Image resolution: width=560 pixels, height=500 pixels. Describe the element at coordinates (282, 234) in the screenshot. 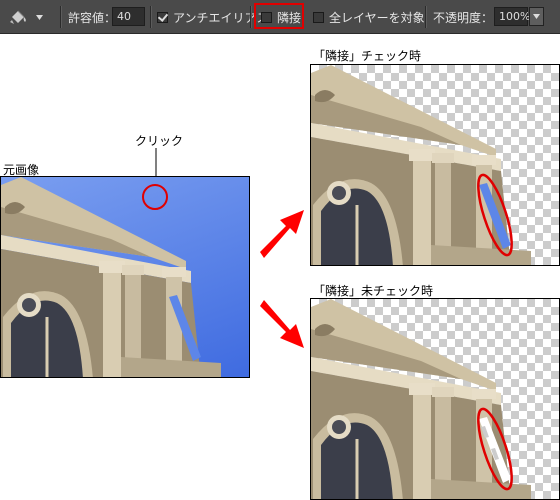

I see `arrow-up-right-icon` at that location.